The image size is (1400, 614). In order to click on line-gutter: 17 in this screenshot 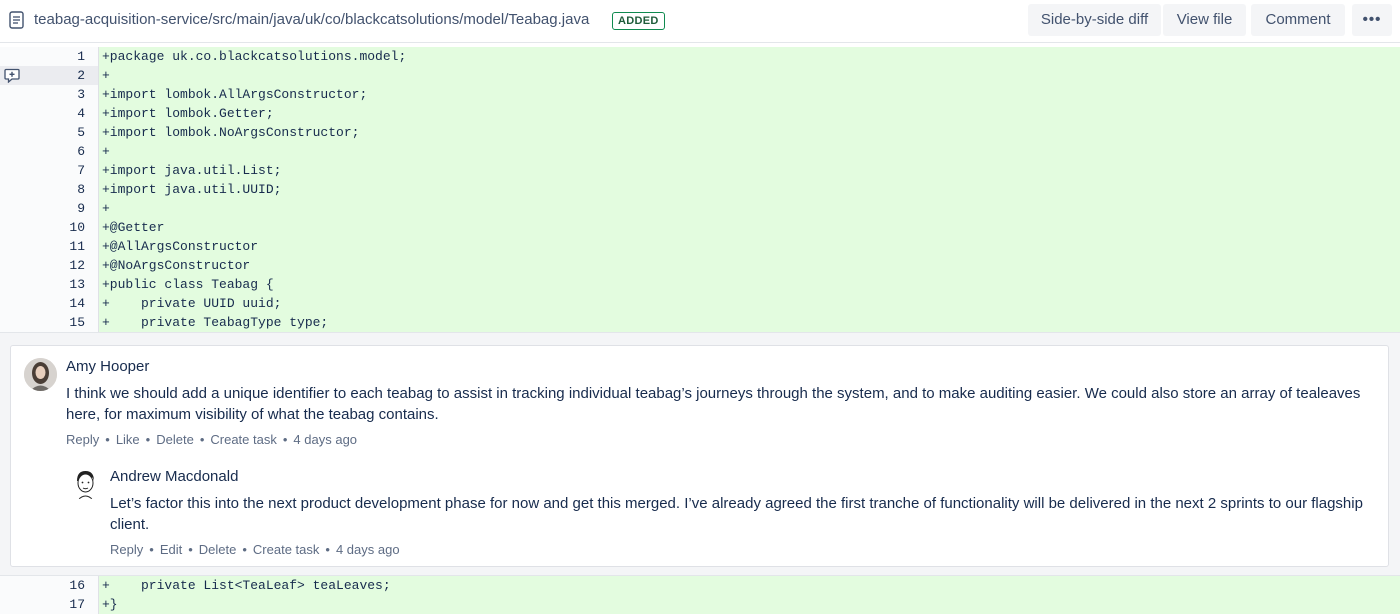, I will do `click(49, 604)`.